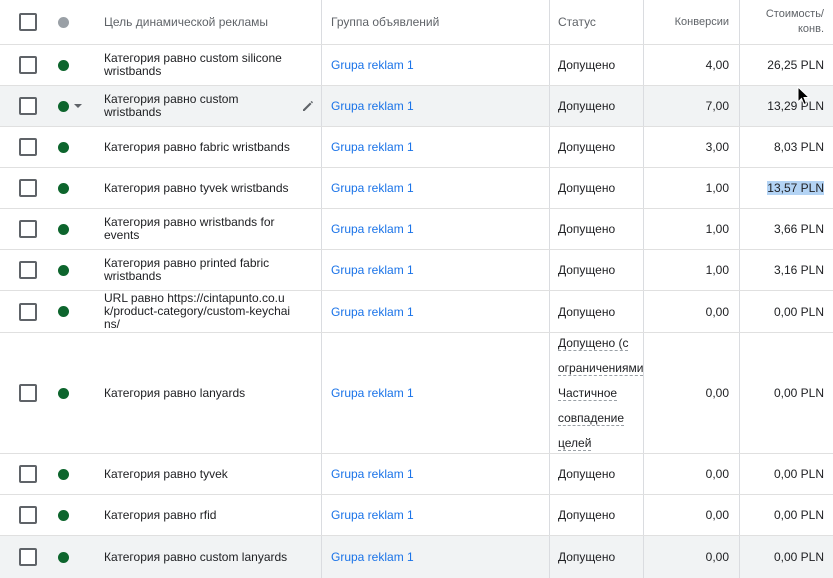 The height and width of the screenshot is (578, 833). Describe the element at coordinates (78, 106) in the screenshot. I see `status-dropdown-icon` at that location.